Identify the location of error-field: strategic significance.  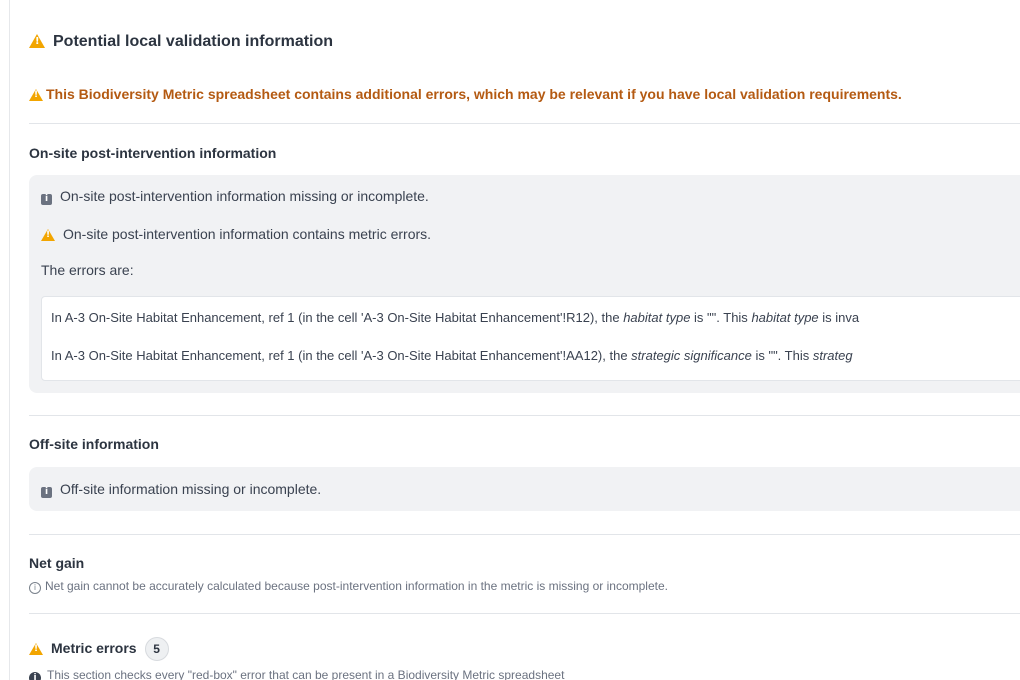
(691, 355).